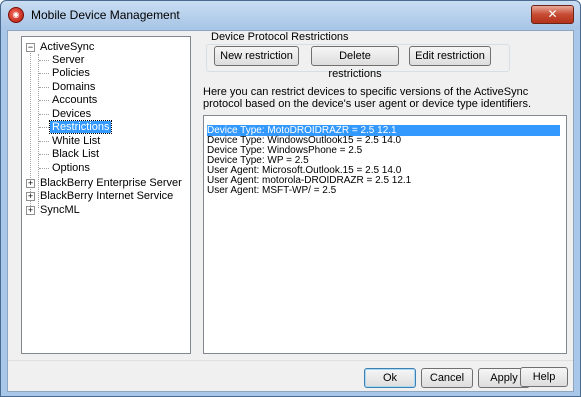 Image resolution: width=581 pixels, height=397 pixels. What do you see at coordinates (30, 196) in the screenshot?
I see `expand-blackberry-internet-icon: +` at bounding box center [30, 196].